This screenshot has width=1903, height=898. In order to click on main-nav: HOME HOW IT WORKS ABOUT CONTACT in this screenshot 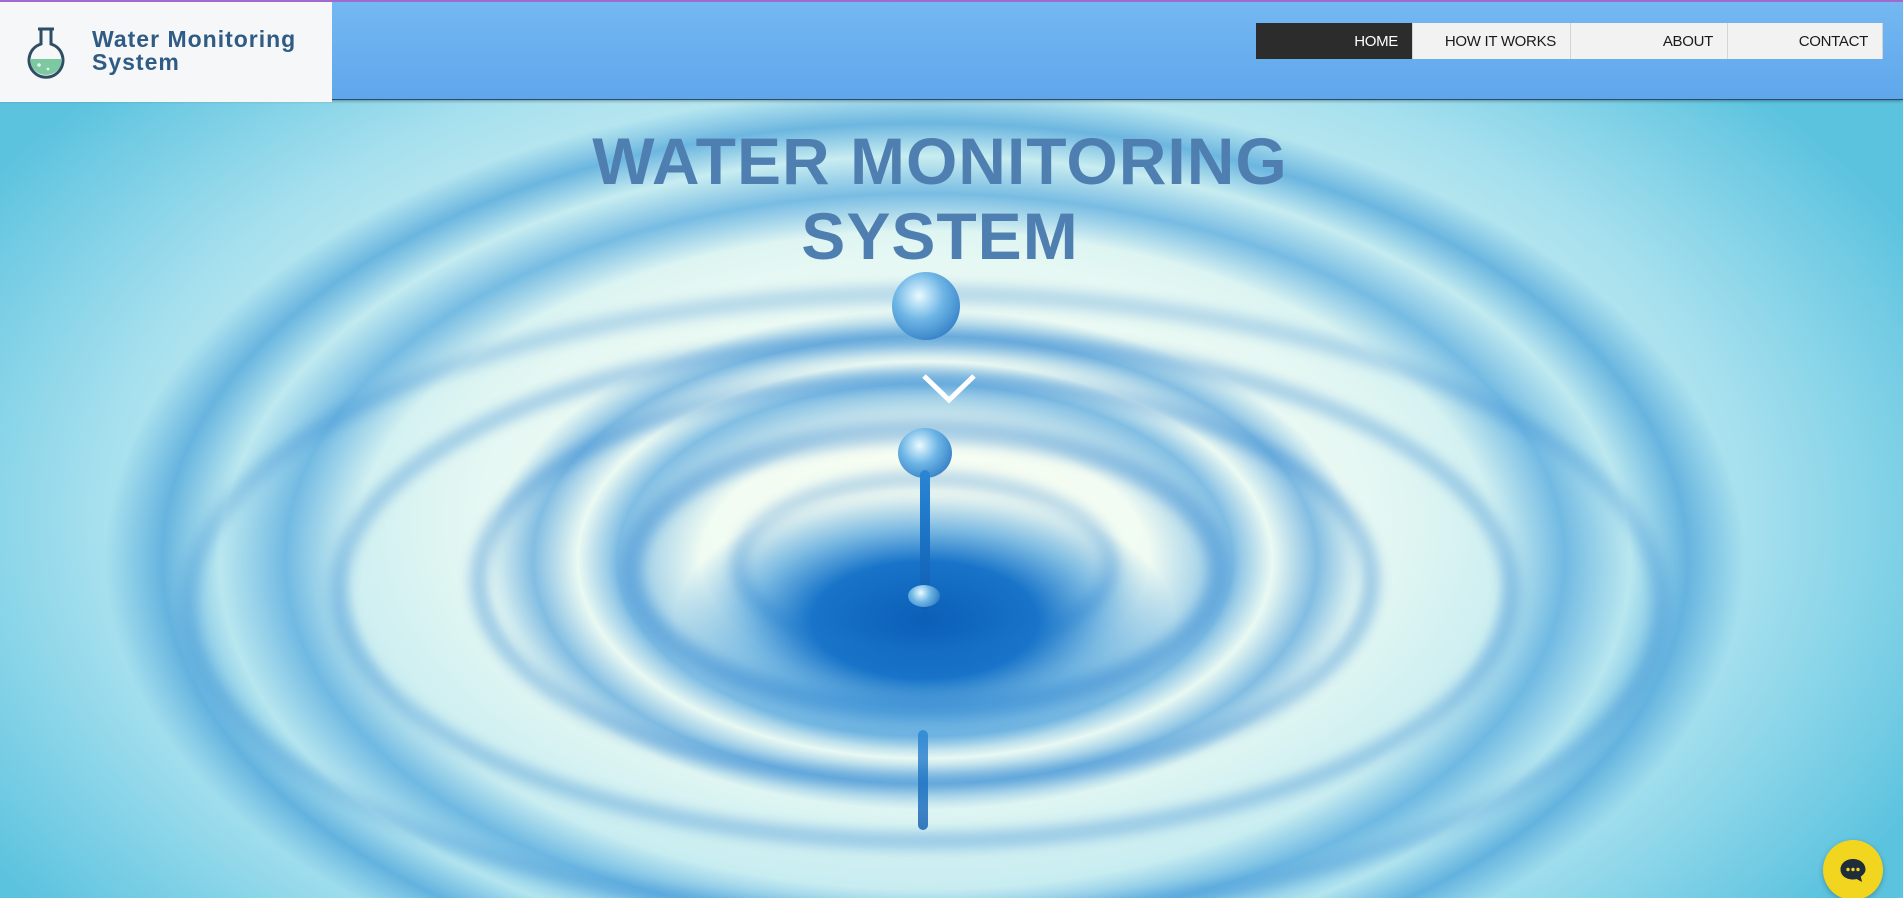, I will do `click(1569, 41)`.